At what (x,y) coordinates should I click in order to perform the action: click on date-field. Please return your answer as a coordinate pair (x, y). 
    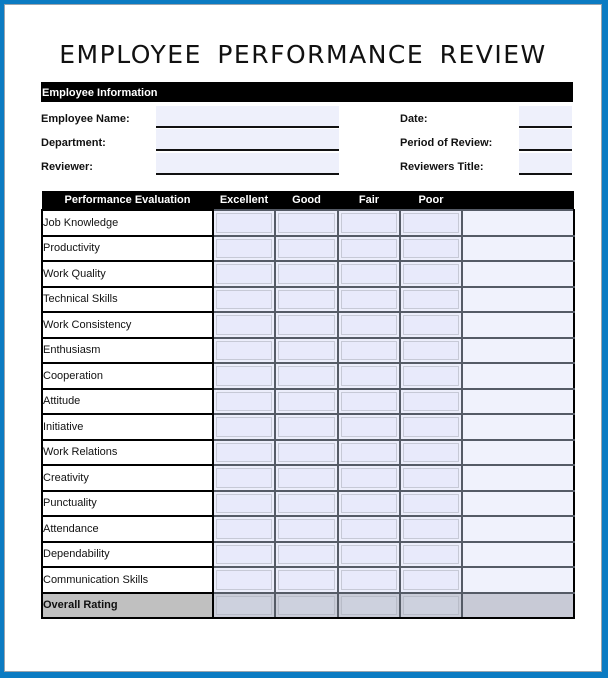
    Looking at the image, I should click on (545, 117).